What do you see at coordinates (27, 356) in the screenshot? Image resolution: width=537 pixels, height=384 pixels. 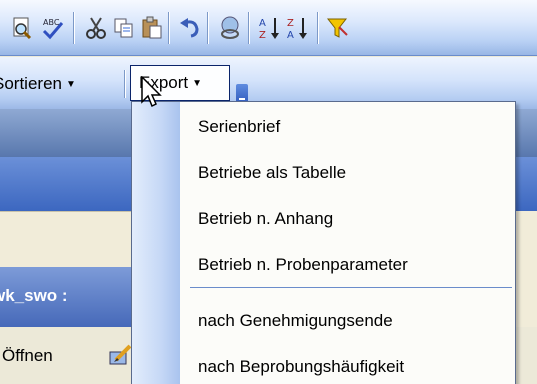 I see `open-button-label: Öffnen` at bounding box center [27, 356].